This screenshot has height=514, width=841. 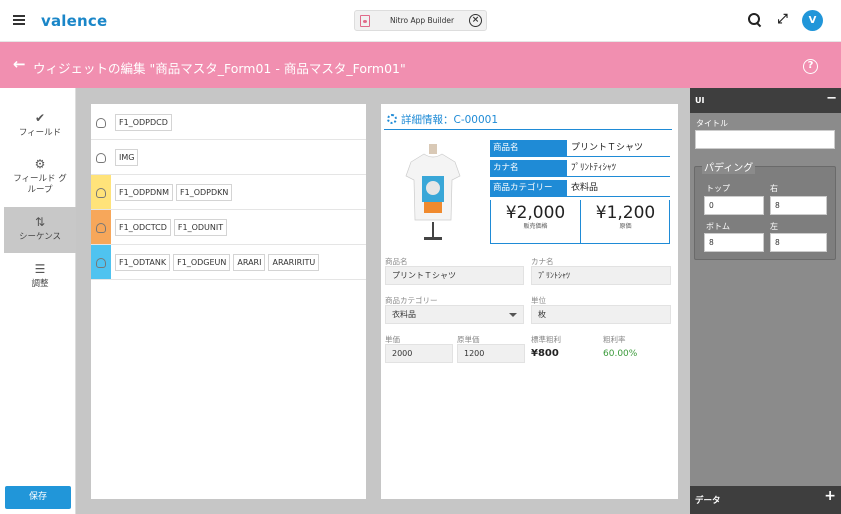 I want to click on price-box: ¥2,000 販売価格 ¥1,200 原価, so click(x=580, y=222).